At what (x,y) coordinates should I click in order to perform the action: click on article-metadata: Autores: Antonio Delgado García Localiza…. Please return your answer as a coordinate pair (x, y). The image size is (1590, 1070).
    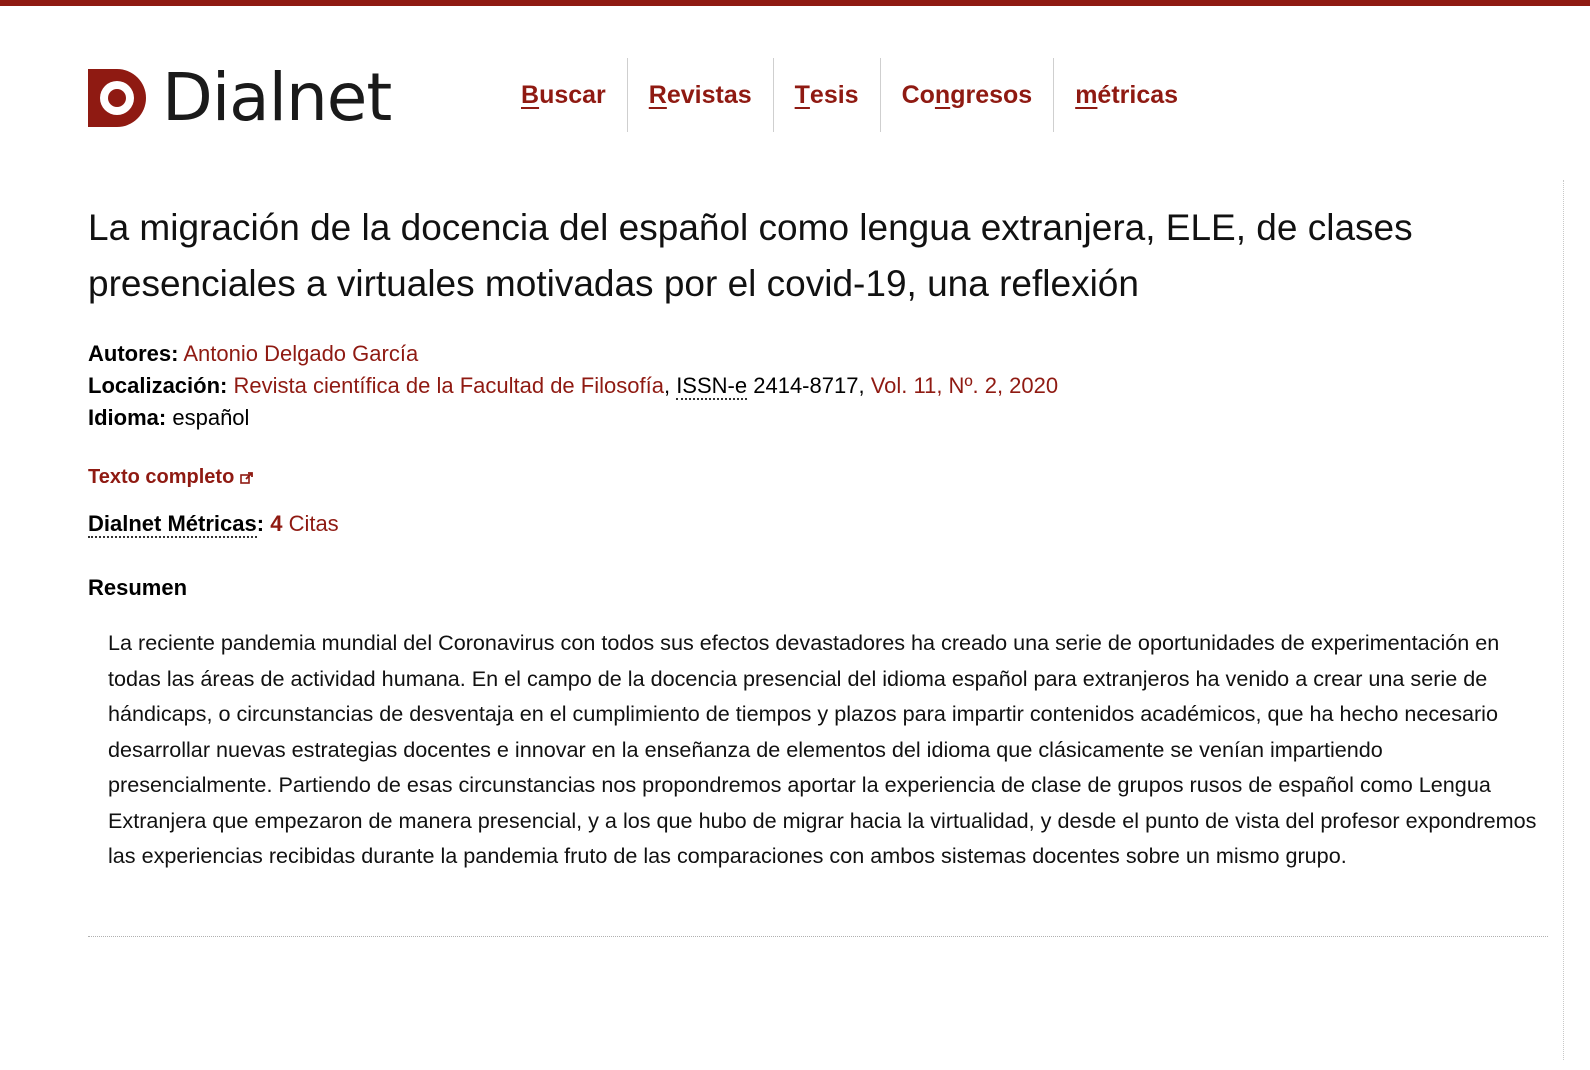
    Looking at the image, I should click on (818, 386).